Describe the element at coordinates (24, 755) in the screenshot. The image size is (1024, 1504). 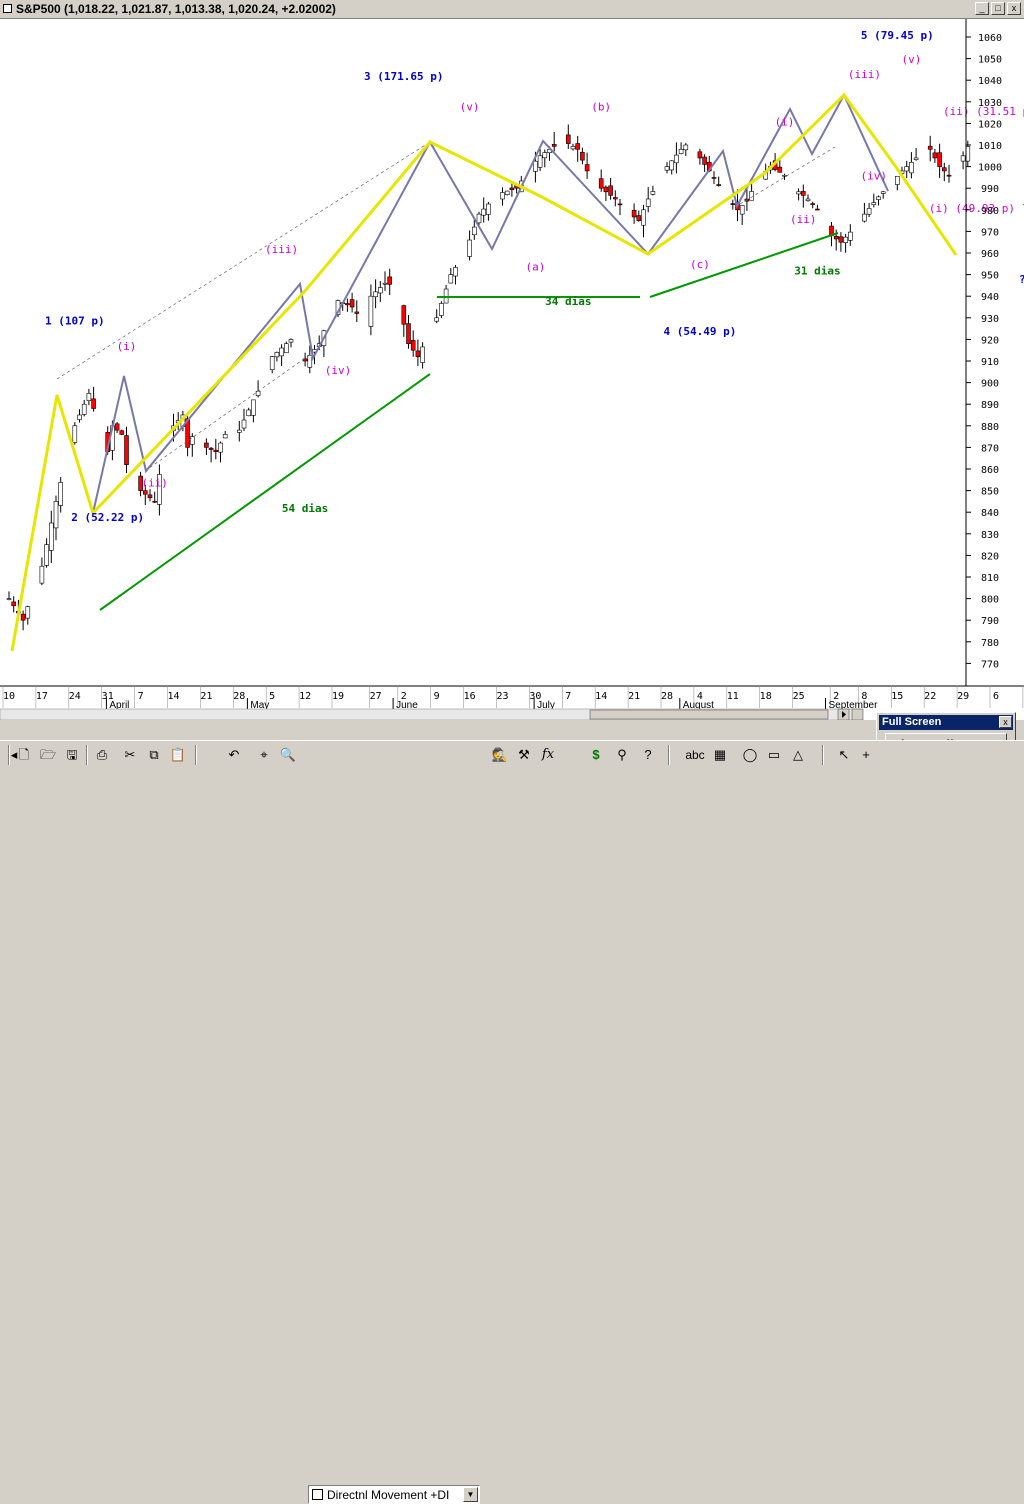
I see `new-icon: 🗋` at that location.